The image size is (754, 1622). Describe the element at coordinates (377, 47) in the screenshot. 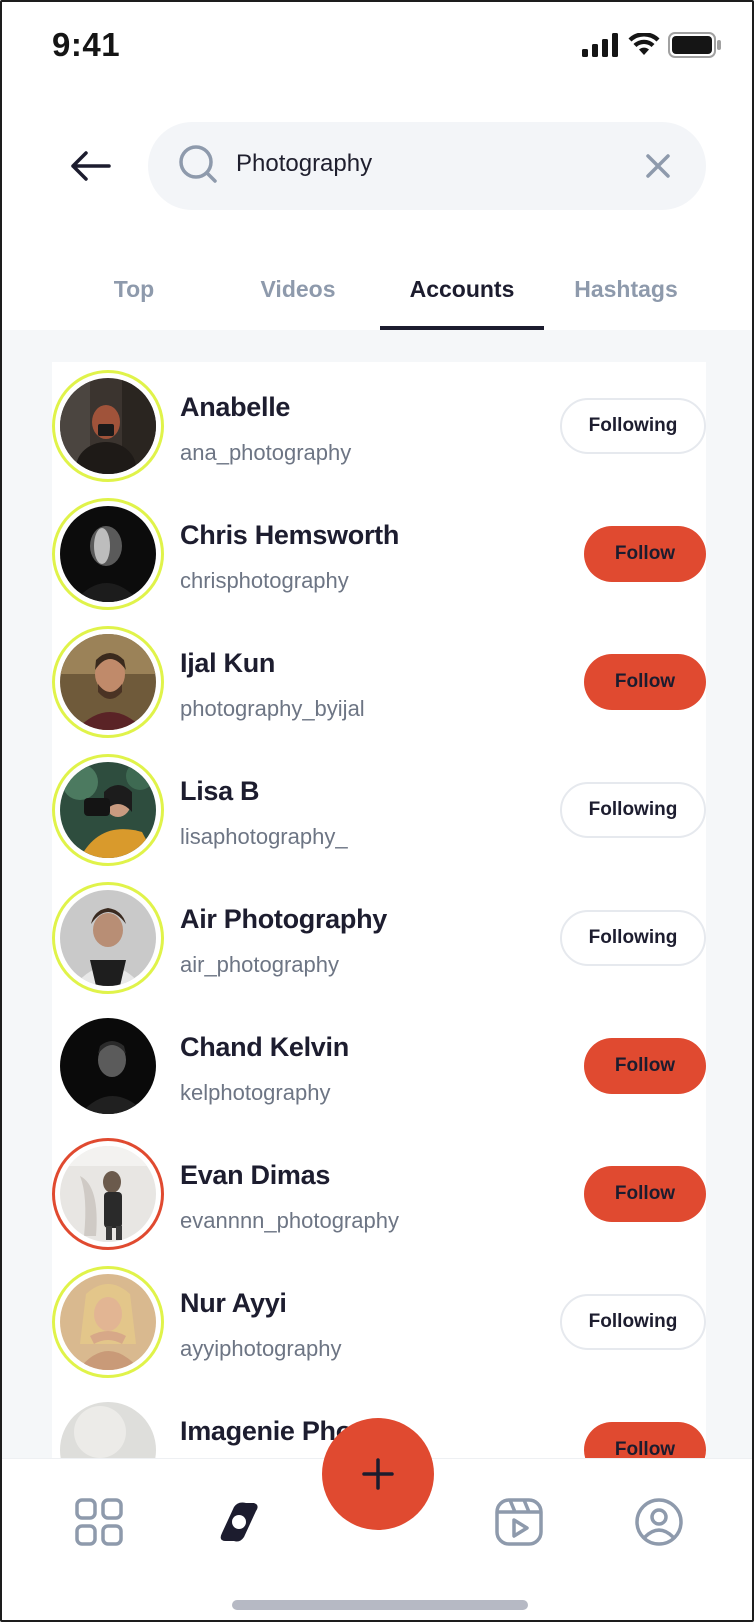

I see `status-bar: 9:41` at that location.